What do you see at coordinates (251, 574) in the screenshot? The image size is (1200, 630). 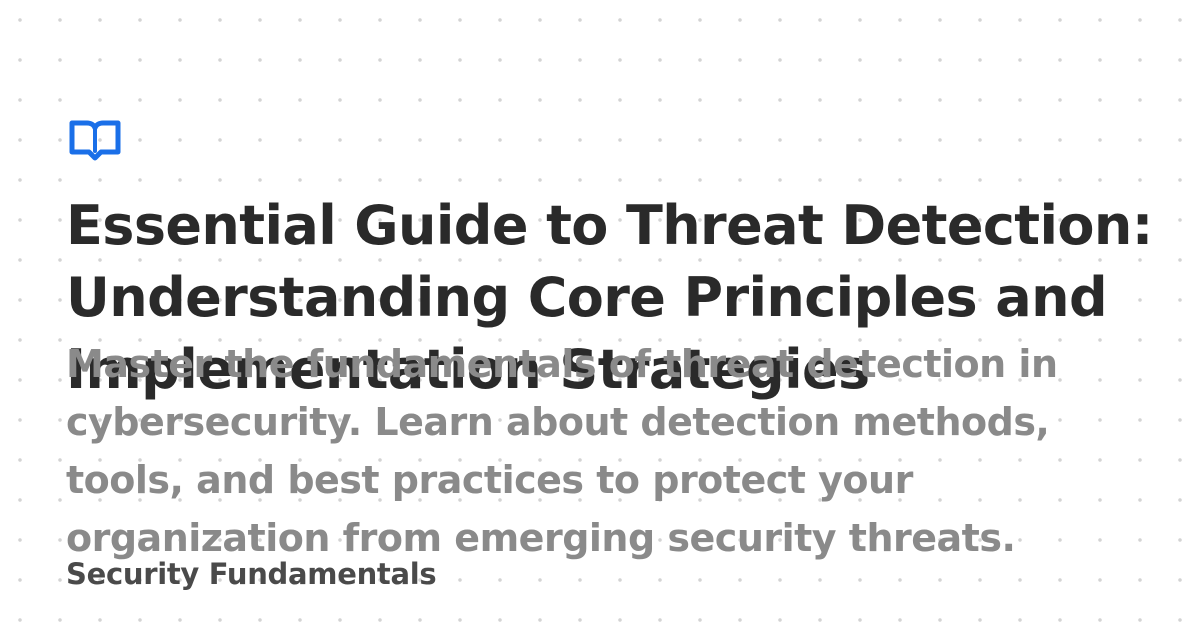 I see `category-label: Security Fundamentals` at bounding box center [251, 574].